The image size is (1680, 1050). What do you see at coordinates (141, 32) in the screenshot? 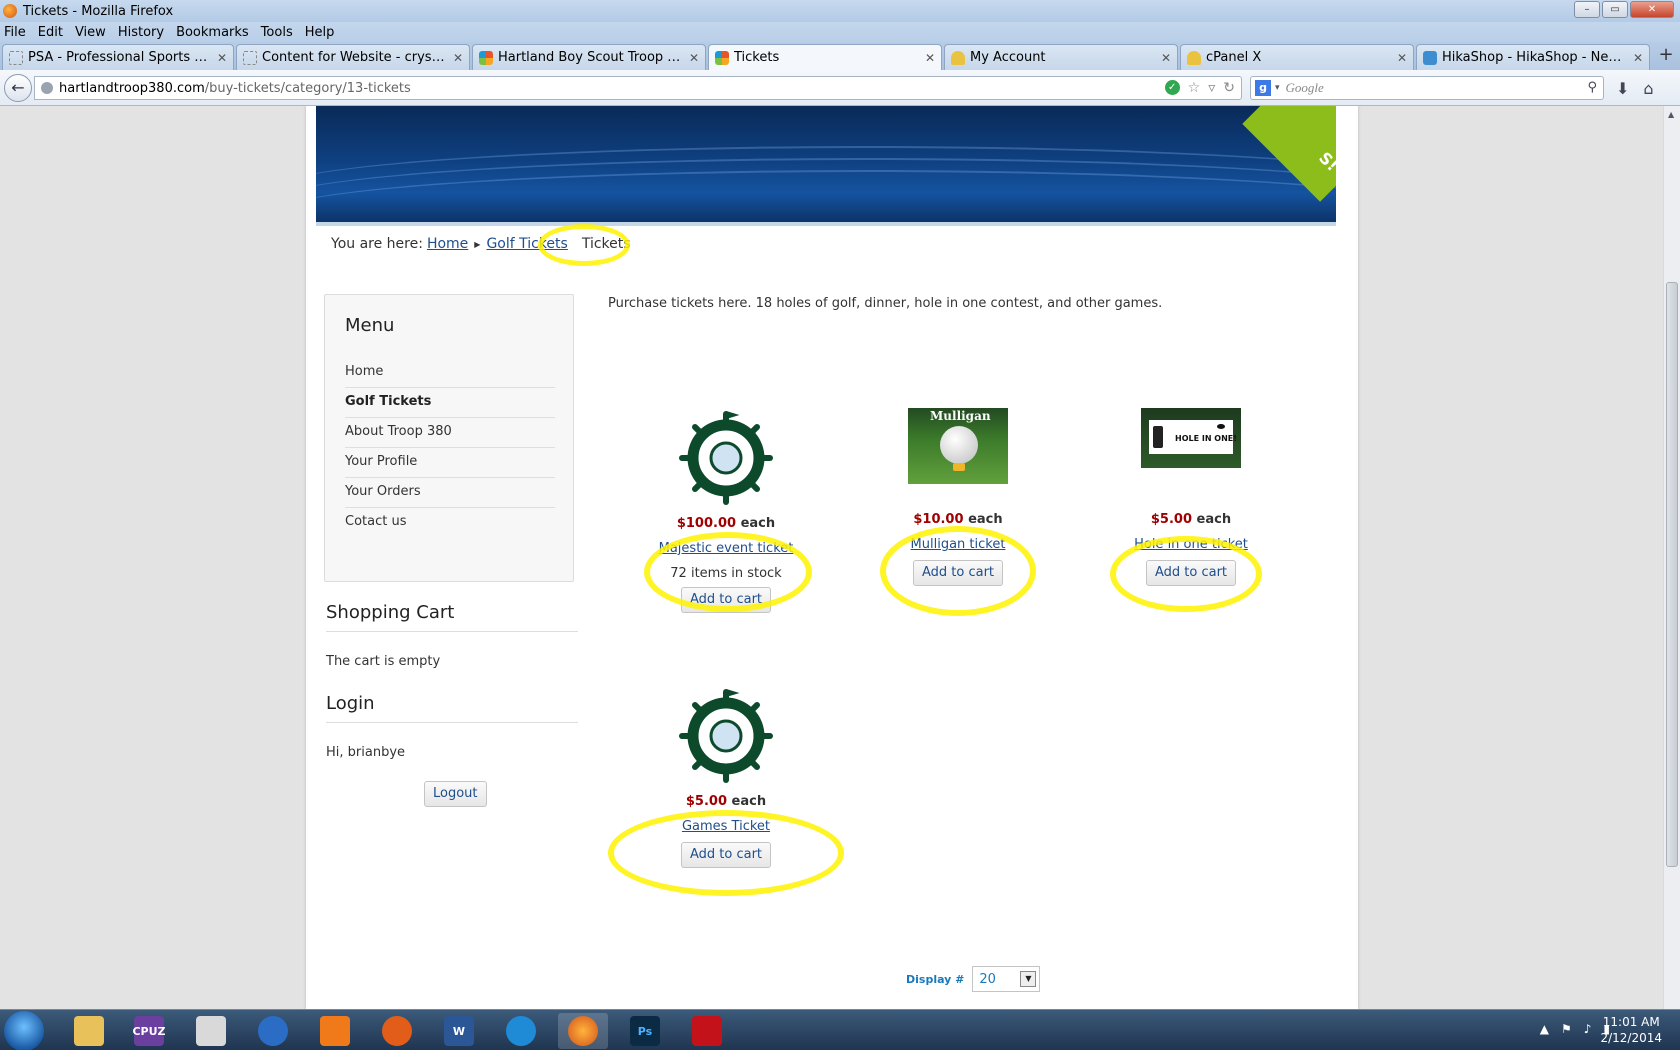
I see `menu-history: History` at bounding box center [141, 32].